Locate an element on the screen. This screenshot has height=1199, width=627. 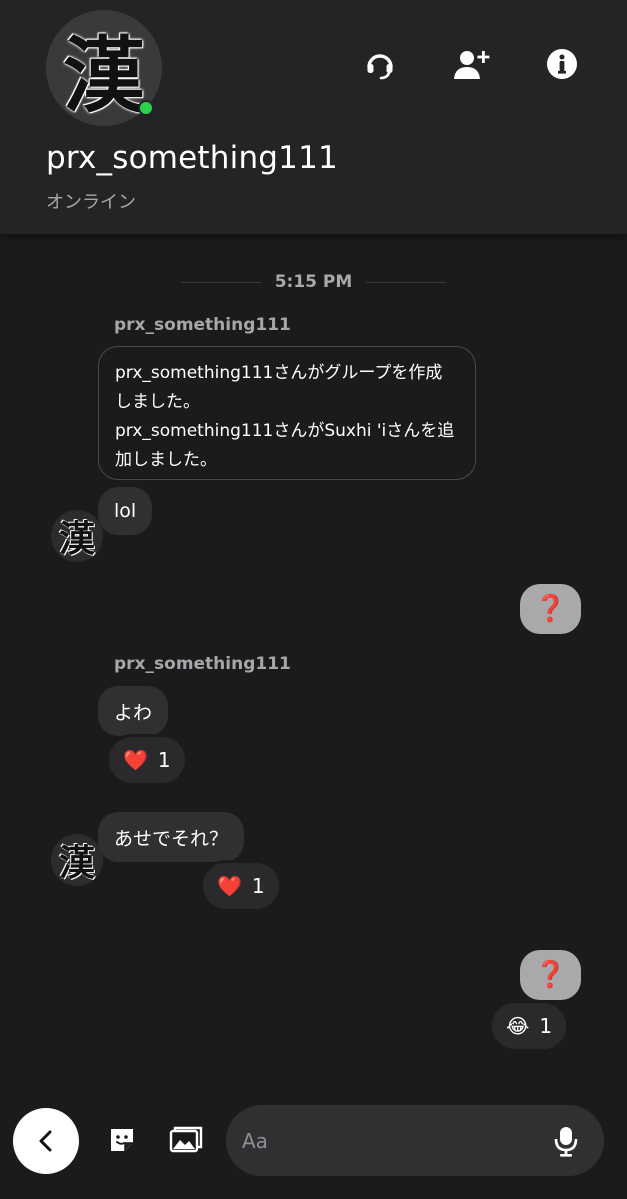
timestamp-divider: 5:15 PM is located at coordinates (313, 282).